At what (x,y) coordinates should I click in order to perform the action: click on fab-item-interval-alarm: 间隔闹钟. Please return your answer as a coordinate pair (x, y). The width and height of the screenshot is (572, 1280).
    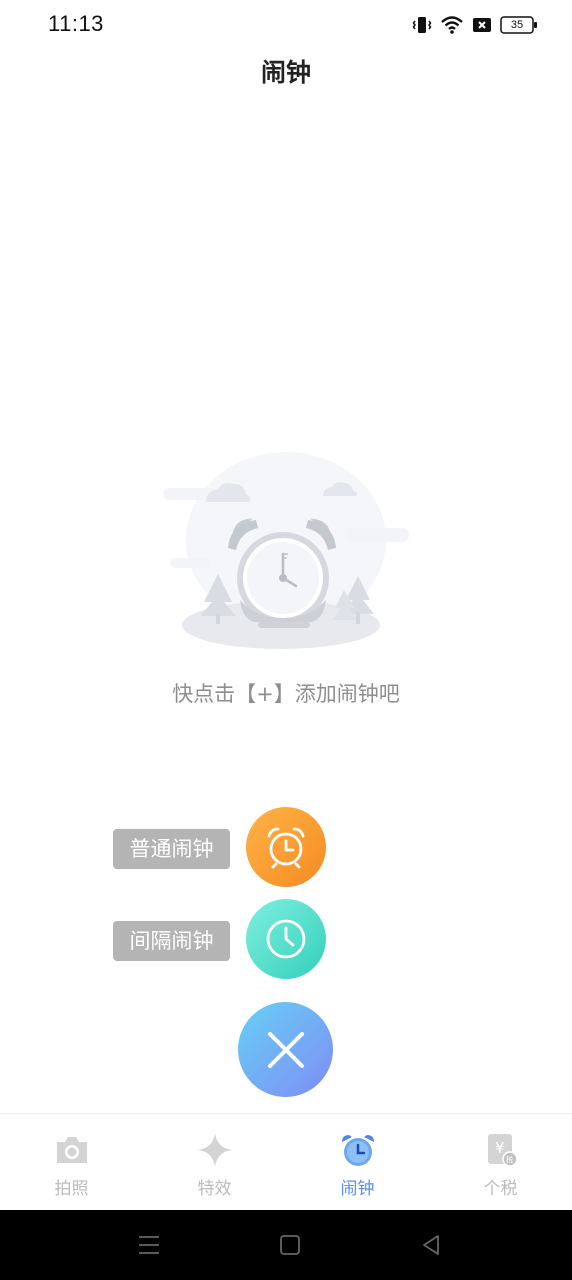
    Looking at the image, I should click on (286, 938).